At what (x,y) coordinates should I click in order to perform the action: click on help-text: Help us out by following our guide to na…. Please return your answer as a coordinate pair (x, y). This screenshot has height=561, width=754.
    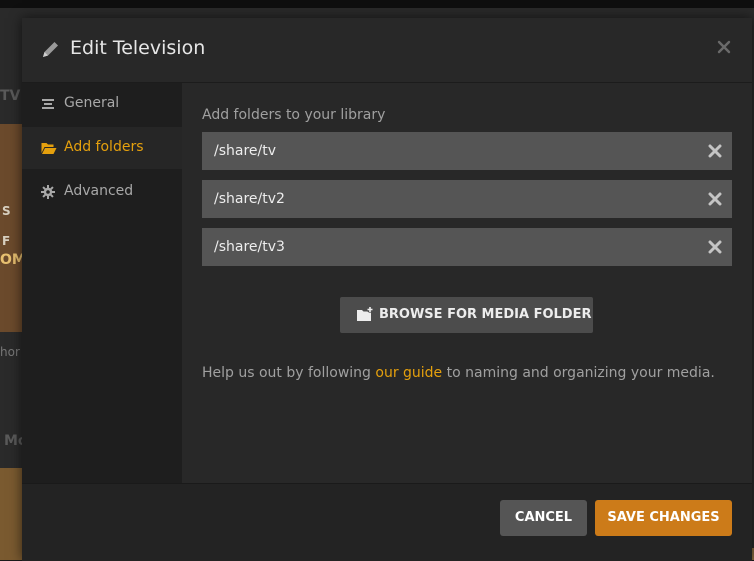
    Looking at the image, I should click on (458, 373).